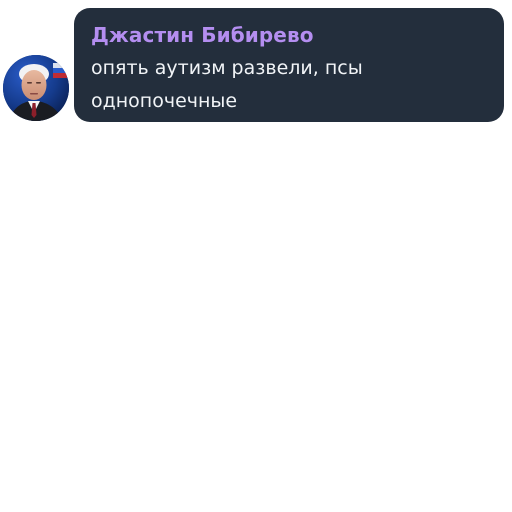 The height and width of the screenshot is (512, 512). Describe the element at coordinates (289, 35) in the screenshot. I see `sender-name: Джастин Бибирево` at that location.